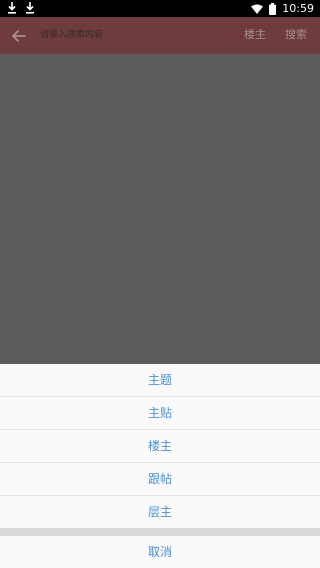 The height and width of the screenshot is (568, 320). What do you see at coordinates (160, 380) in the screenshot?
I see `option-topic: 主题` at bounding box center [160, 380].